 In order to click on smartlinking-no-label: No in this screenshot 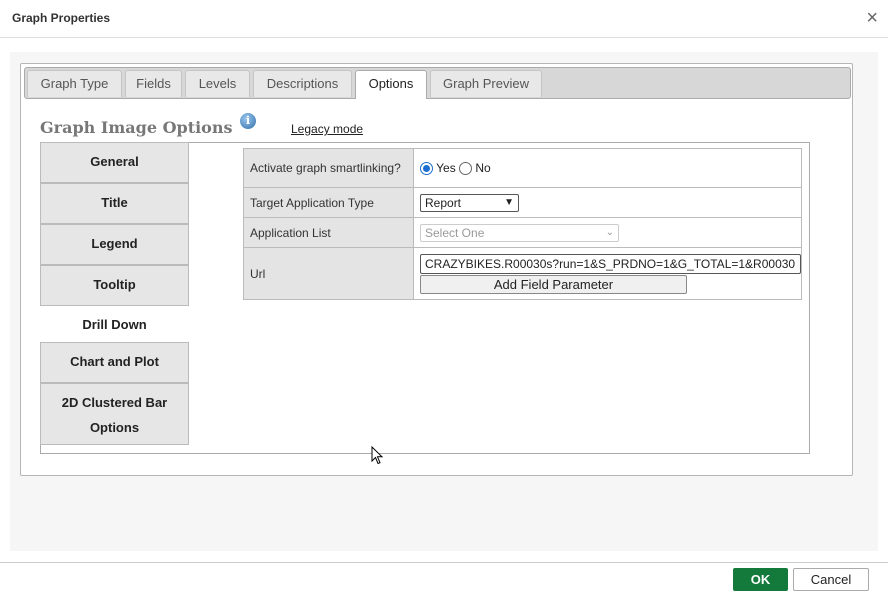, I will do `click(483, 167)`.